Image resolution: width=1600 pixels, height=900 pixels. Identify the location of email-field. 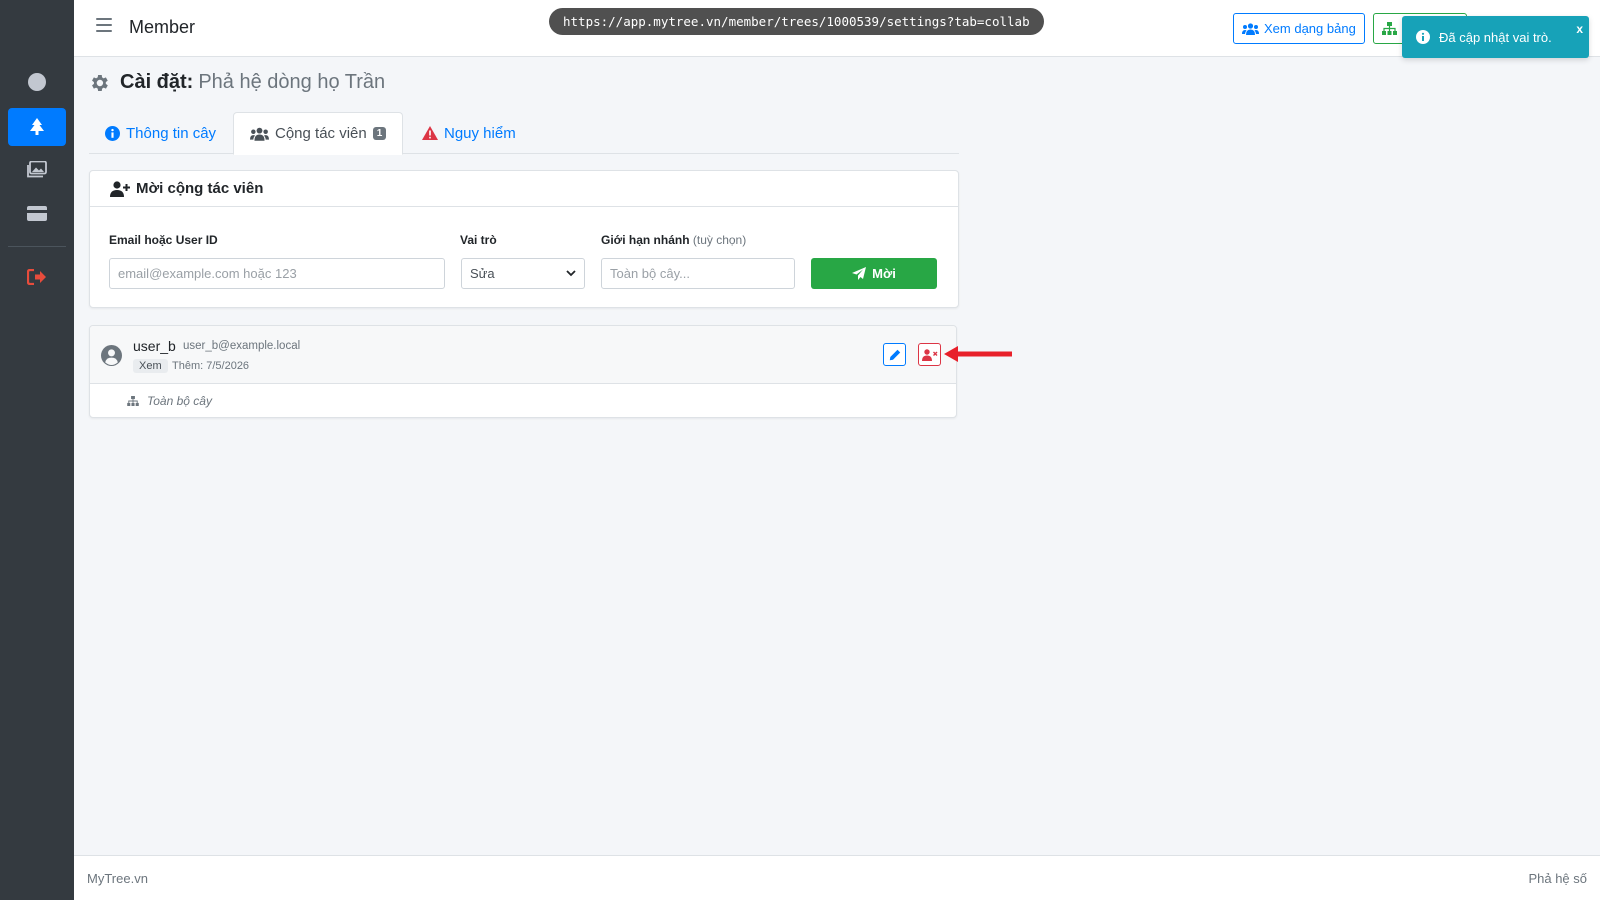
(277, 273).